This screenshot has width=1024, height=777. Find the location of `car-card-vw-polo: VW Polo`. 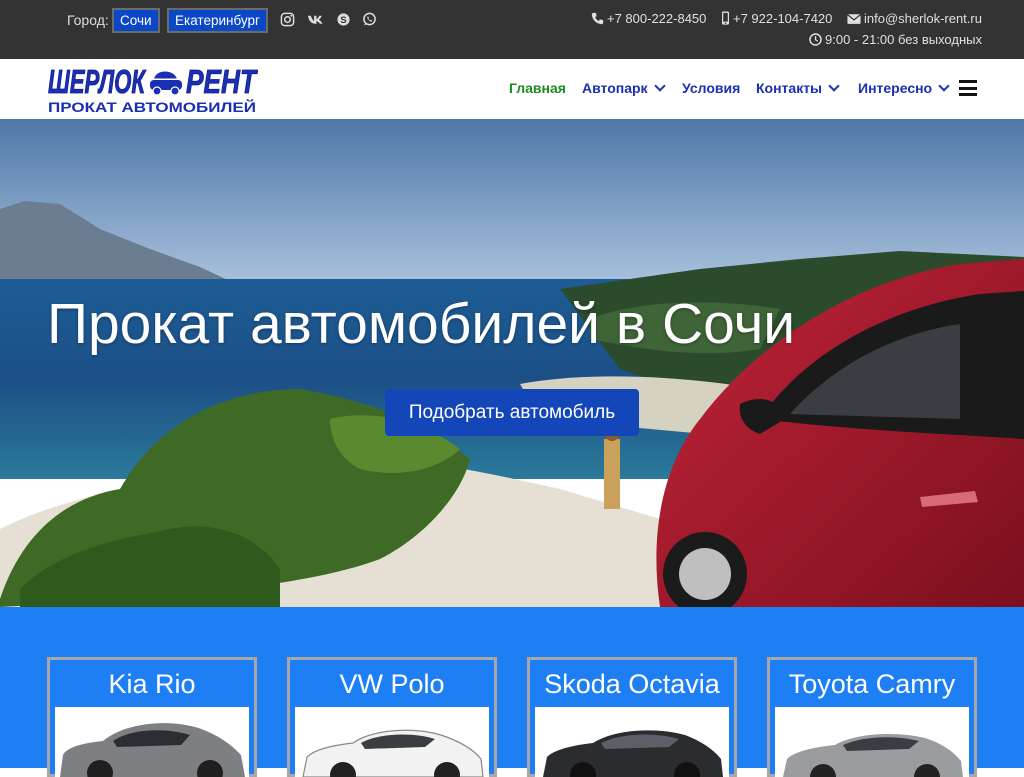

car-card-vw-polo: VW Polo is located at coordinates (392, 717).